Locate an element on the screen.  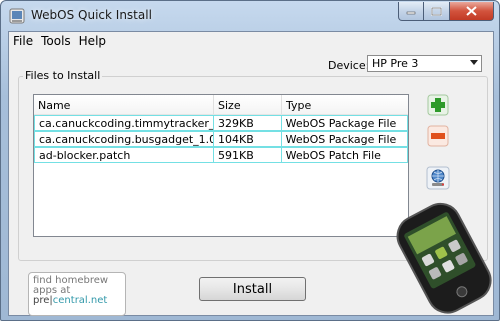
files-group-label: Files to Install is located at coordinates (63, 75).